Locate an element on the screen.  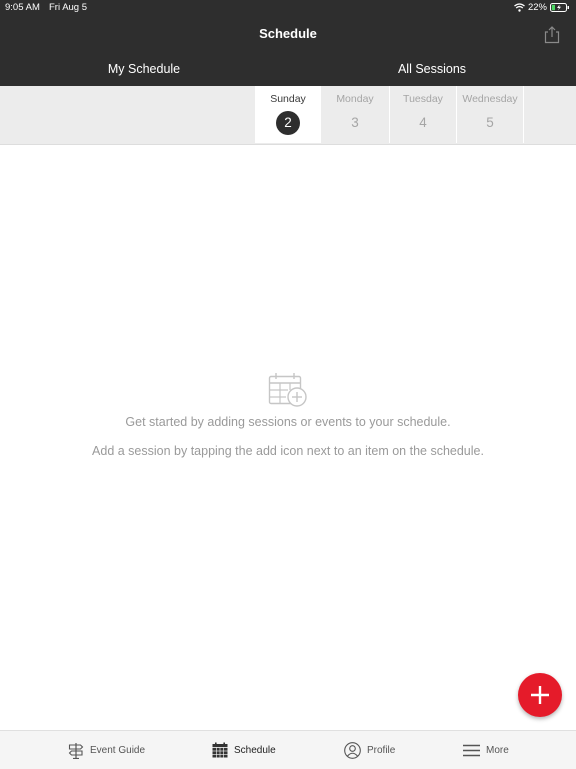
day-divider is located at coordinates (523, 114).